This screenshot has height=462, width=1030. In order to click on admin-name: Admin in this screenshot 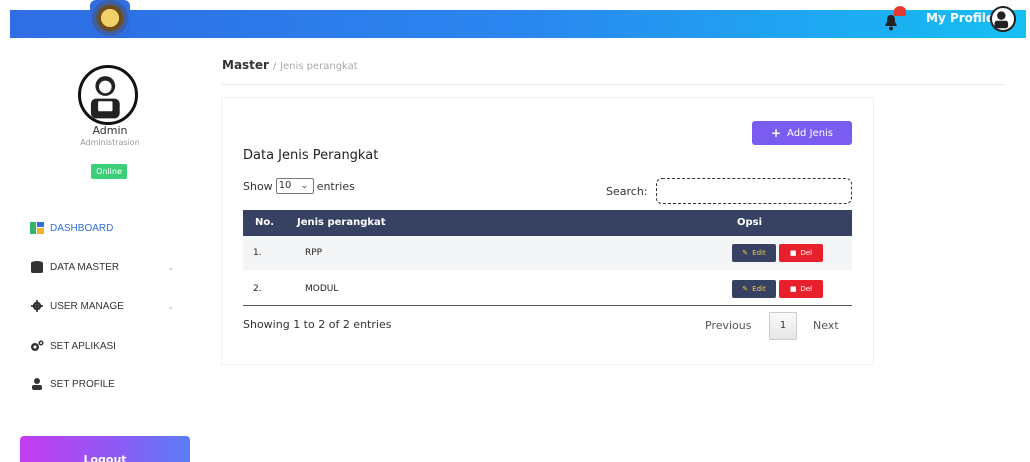, I will do `click(110, 130)`.